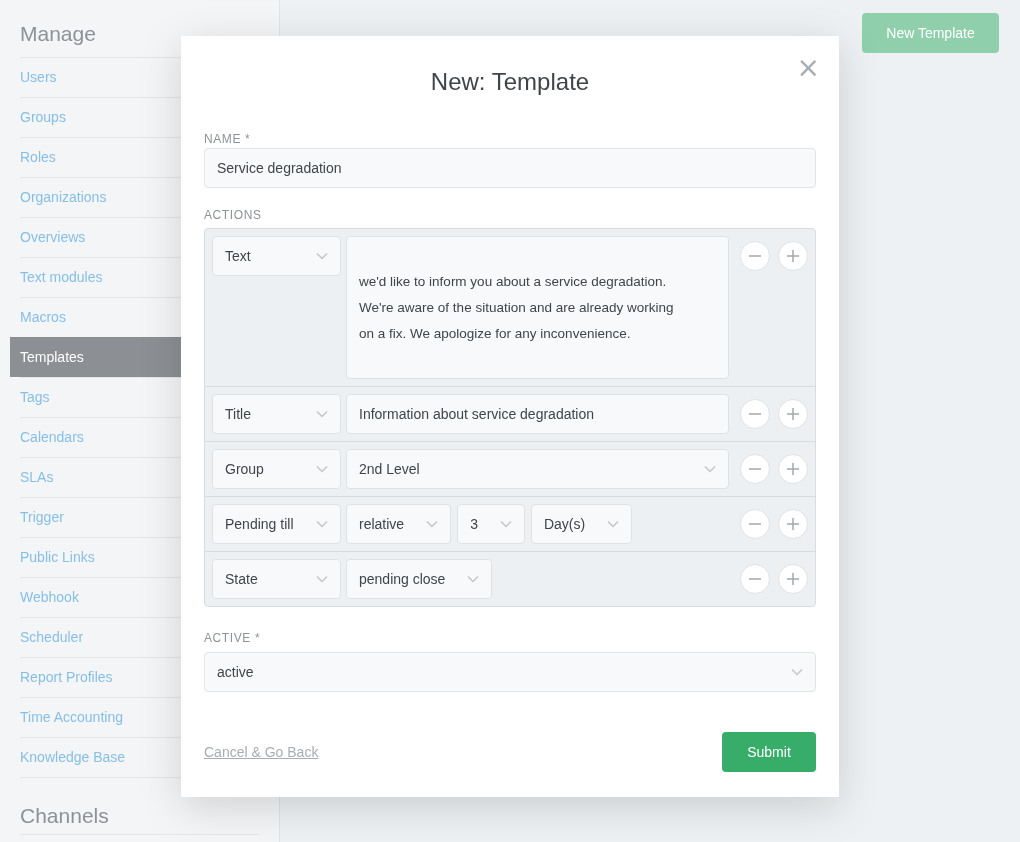  What do you see at coordinates (510, 82) in the screenshot?
I see `modal-title: New: Template` at bounding box center [510, 82].